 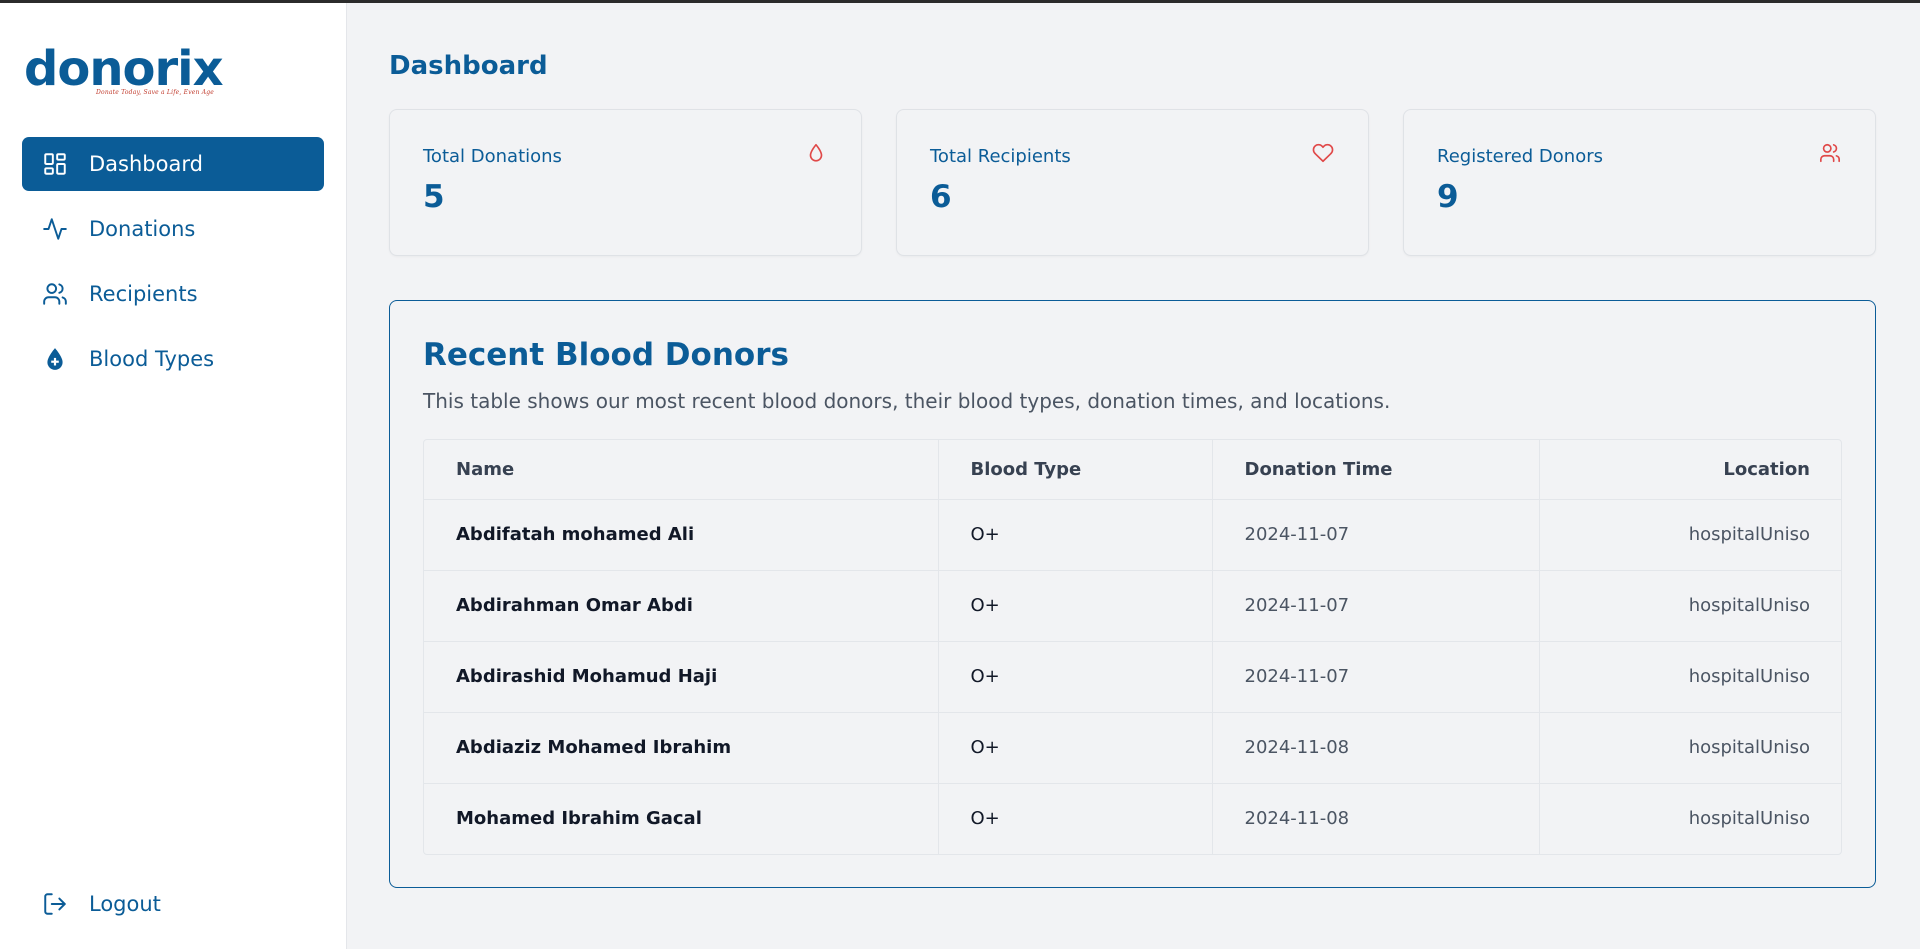 I want to click on logout-label: Logout, so click(x=125, y=904).